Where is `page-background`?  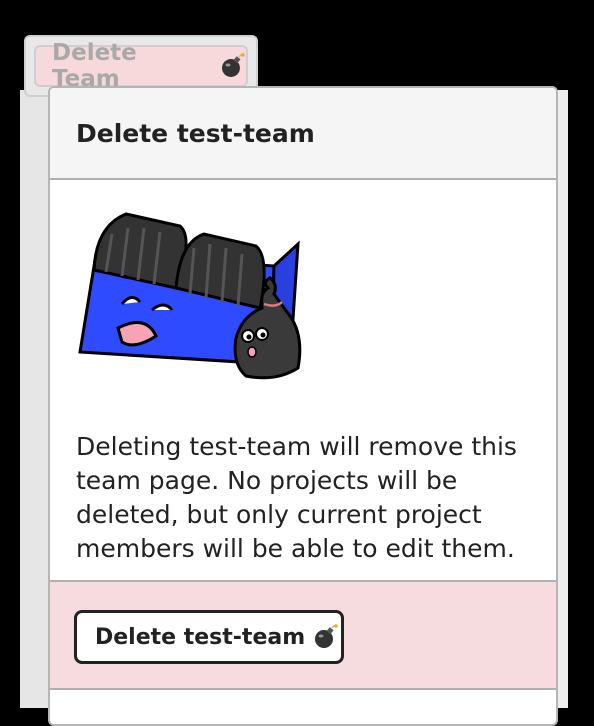
page-background is located at coordinates (34, 399).